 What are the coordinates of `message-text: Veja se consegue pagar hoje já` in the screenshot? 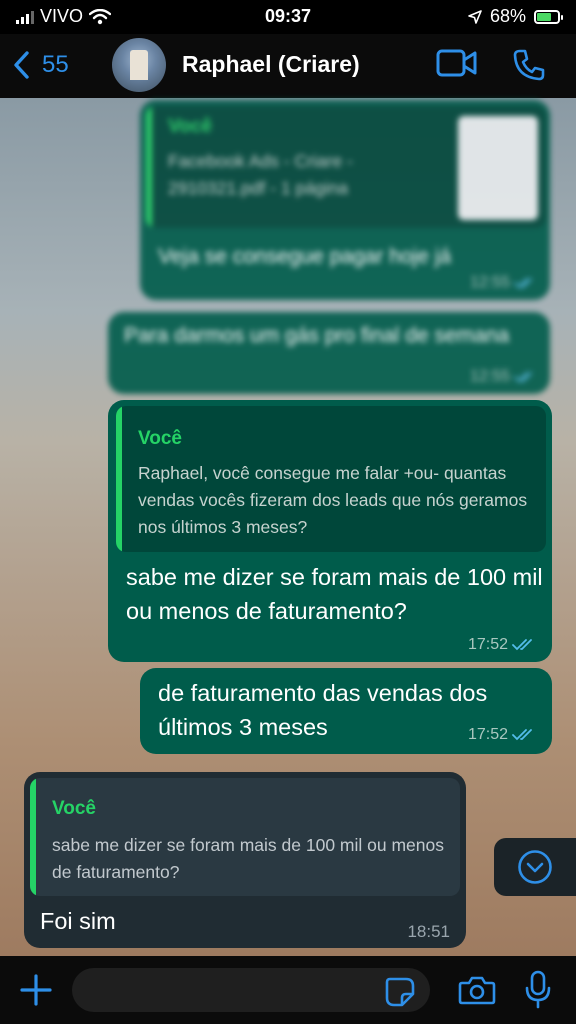 It's located at (305, 256).